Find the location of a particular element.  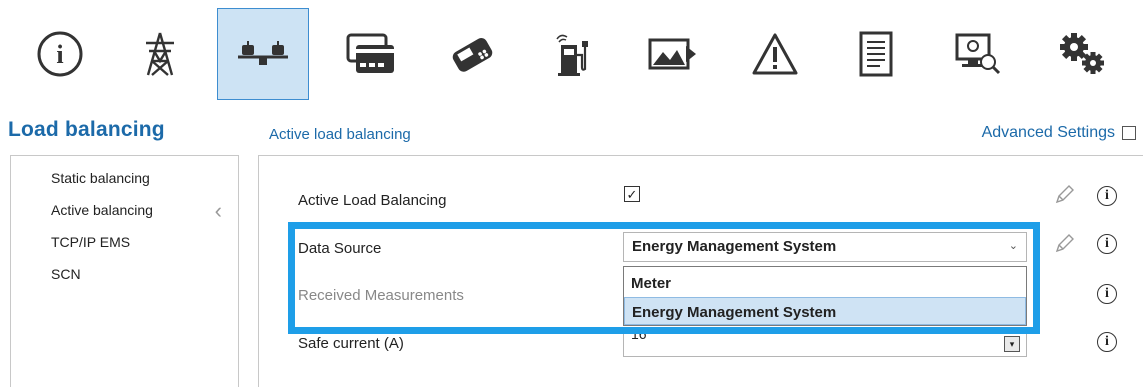

charging-station-icon is located at coordinates (572, 55).